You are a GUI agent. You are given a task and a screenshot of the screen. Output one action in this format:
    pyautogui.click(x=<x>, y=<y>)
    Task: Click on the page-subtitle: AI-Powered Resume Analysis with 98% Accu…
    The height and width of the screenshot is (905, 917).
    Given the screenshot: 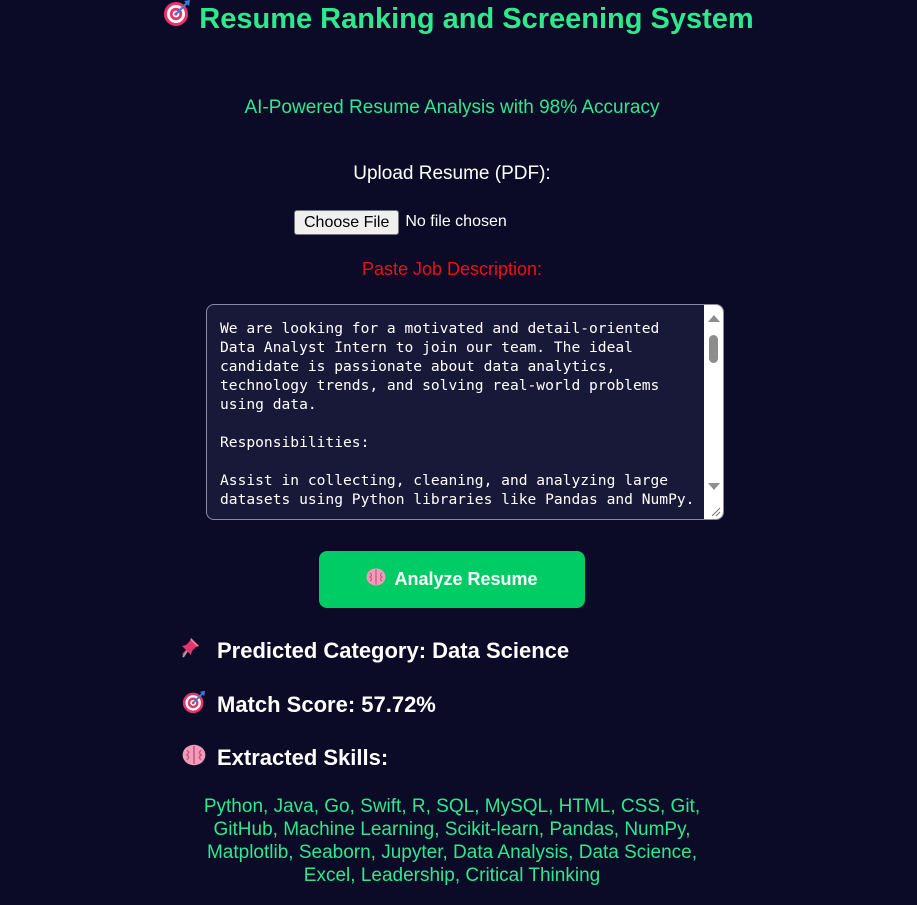 What is the action you would take?
    pyautogui.click(x=452, y=107)
    